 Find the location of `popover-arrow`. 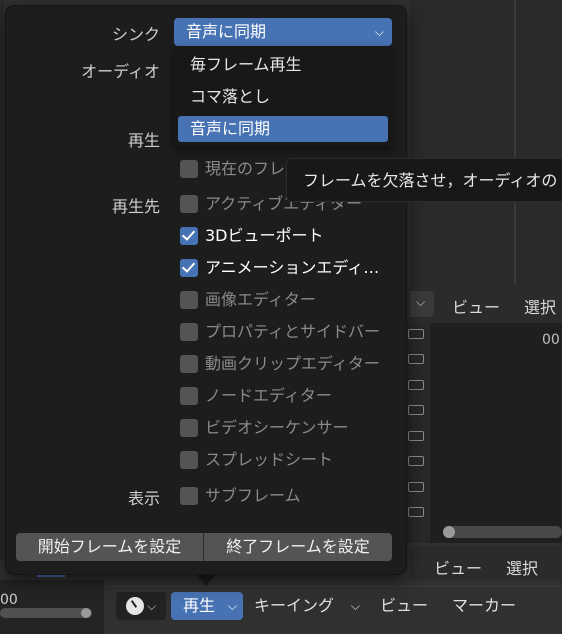

popover-arrow is located at coordinates (206, 580).